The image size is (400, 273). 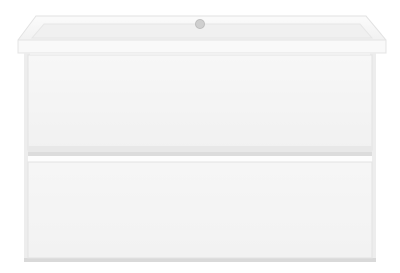 I want to click on cabinet-bottom-shadow, so click(x=200, y=260).